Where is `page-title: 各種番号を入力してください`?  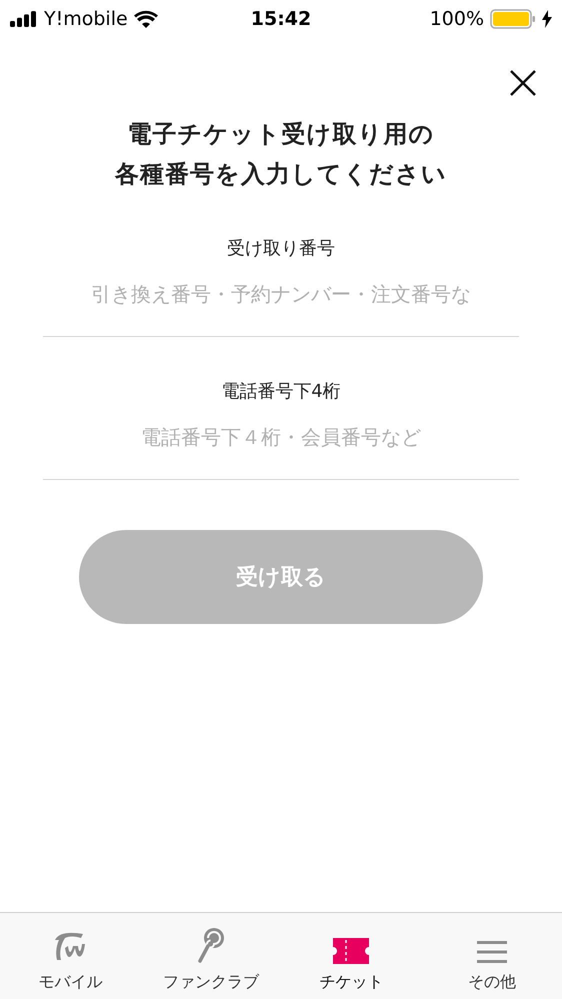 page-title: 各種番号を入力してください is located at coordinates (281, 174).